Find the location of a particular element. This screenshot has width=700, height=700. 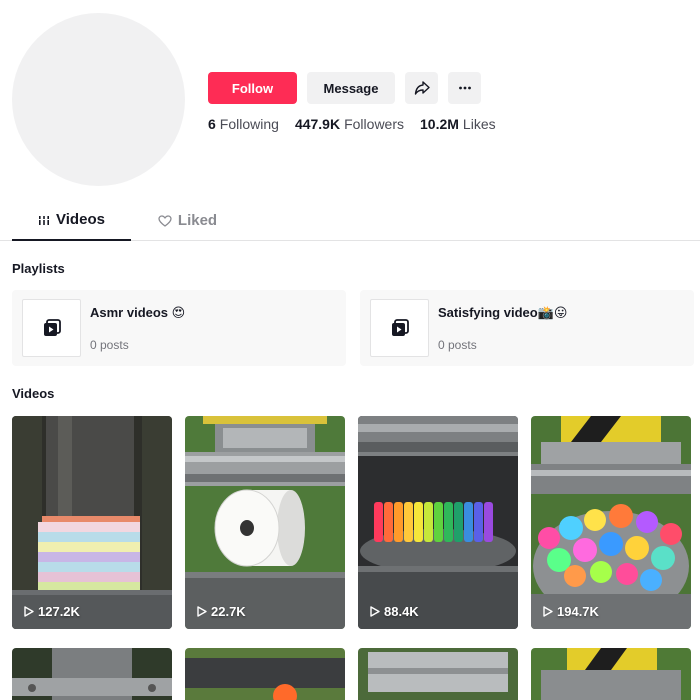

tab-liked-label: Liked is located at coordinates (197, 220).